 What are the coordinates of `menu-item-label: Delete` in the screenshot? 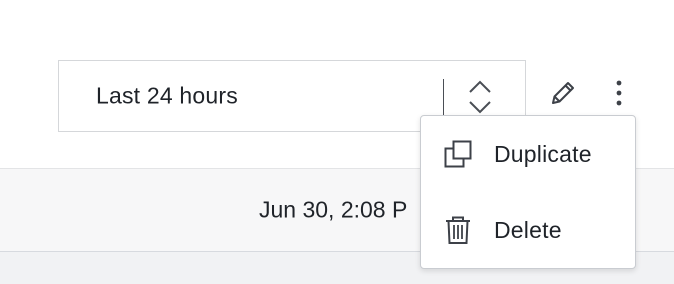 It's located at (528, 229).